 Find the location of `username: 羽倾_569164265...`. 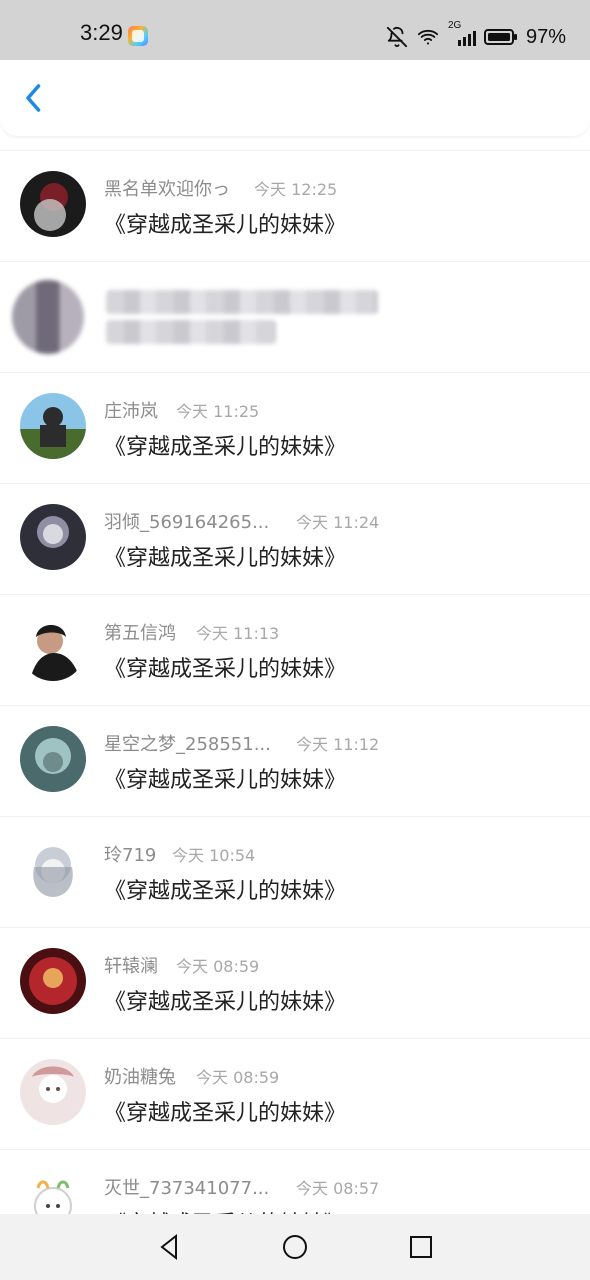

username: 羽倾_569164265... is located at coordinates (187, 522).